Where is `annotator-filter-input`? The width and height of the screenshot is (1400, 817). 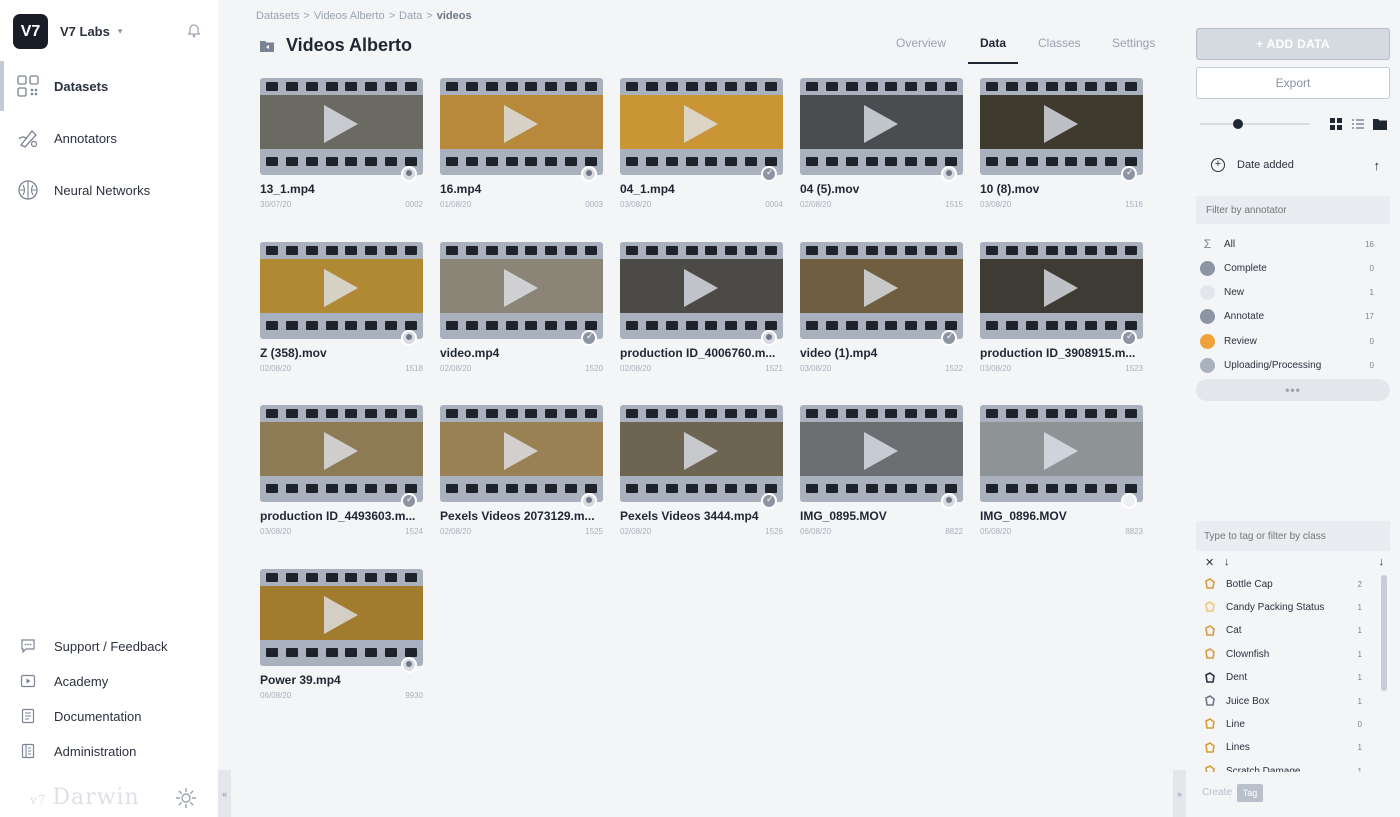
annotator-filter-input is located at coordinates (1293, 210).